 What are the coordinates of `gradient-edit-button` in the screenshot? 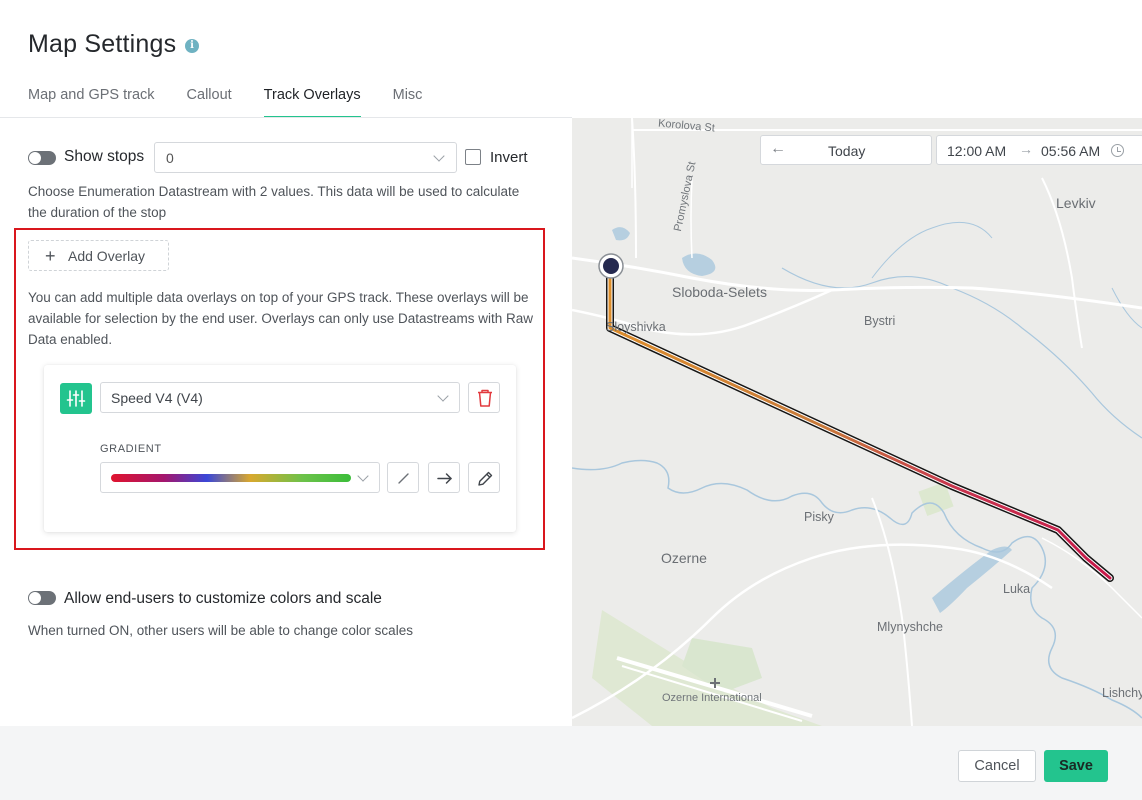 It's located at (484, 477).